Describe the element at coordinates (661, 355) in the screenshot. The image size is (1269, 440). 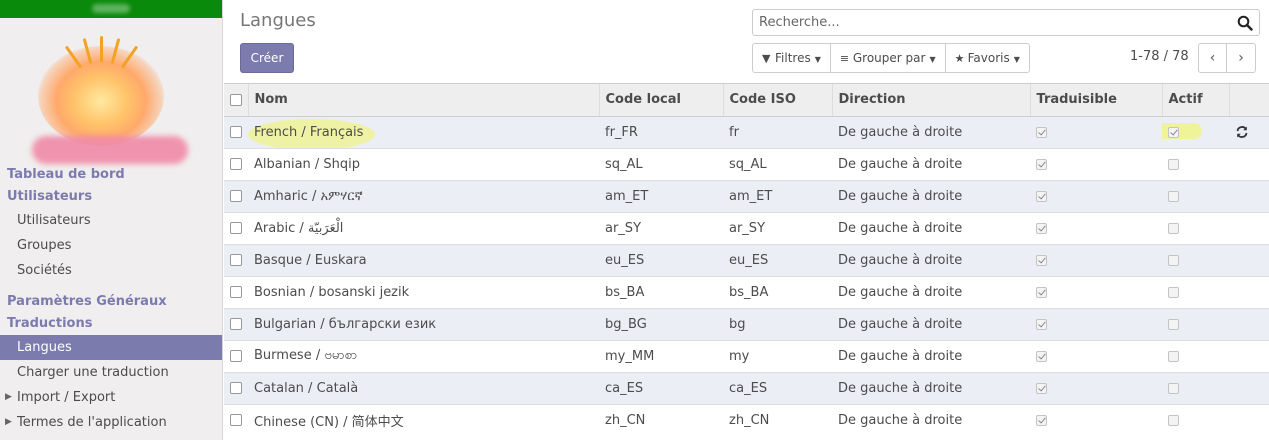
I see `cell-local-code: my_MM` at that location.